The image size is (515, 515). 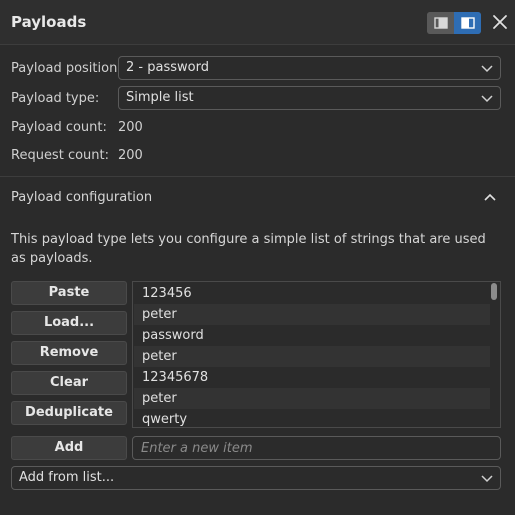 I want to click on remove-button: Remove, so click(x=69, y=353).